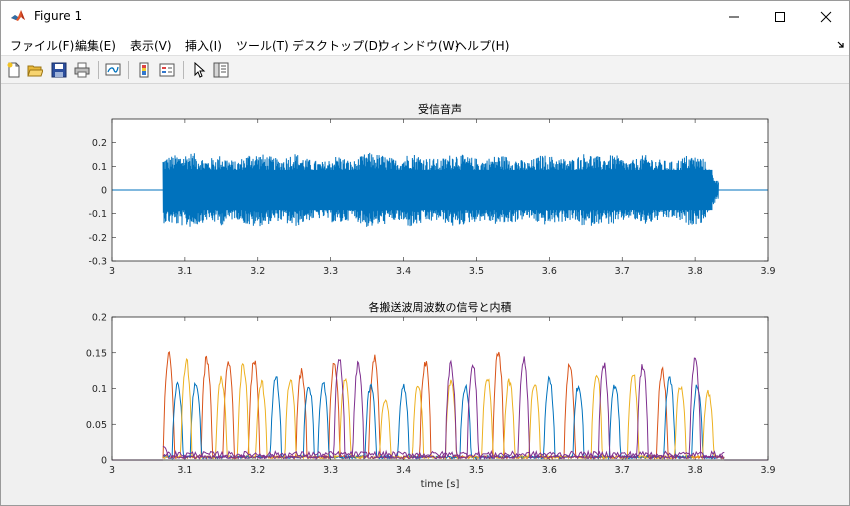  I want to click on property-inspector-icon, so click(221, 70).